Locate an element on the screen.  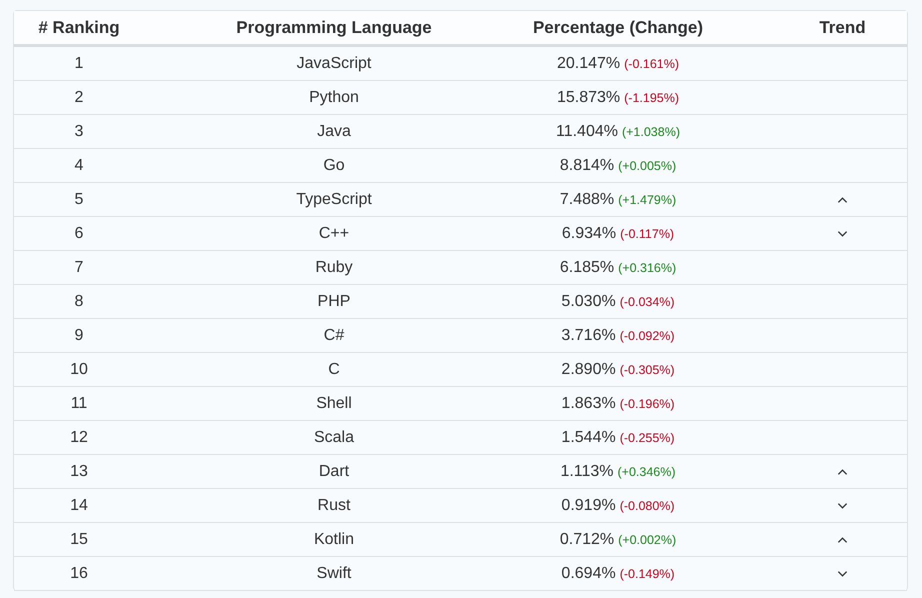
table-cell: 2 is located at coordinates (79, 97).